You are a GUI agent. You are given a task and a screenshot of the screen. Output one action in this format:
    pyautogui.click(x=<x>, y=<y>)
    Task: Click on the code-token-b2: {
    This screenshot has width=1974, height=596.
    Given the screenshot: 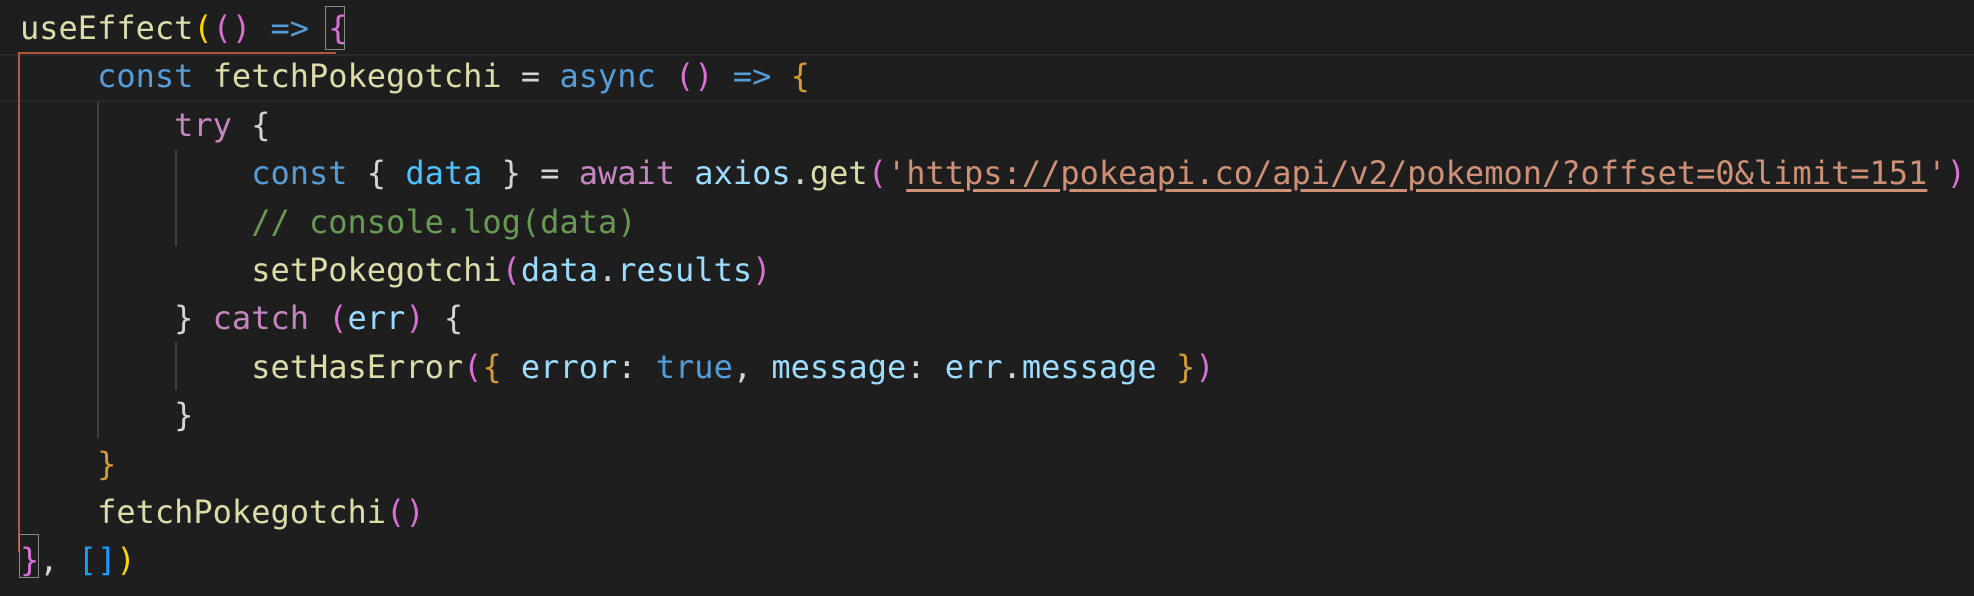 What is the action you would take?
    pyautogui.click(x=338, y=28)
    